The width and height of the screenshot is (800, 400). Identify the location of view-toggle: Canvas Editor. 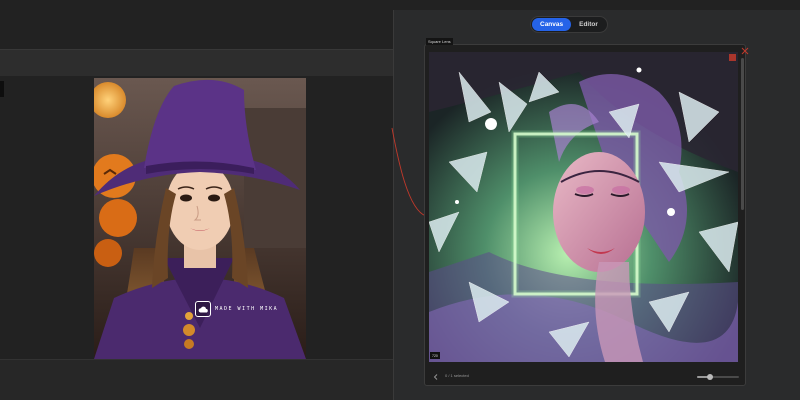
(569, 24).